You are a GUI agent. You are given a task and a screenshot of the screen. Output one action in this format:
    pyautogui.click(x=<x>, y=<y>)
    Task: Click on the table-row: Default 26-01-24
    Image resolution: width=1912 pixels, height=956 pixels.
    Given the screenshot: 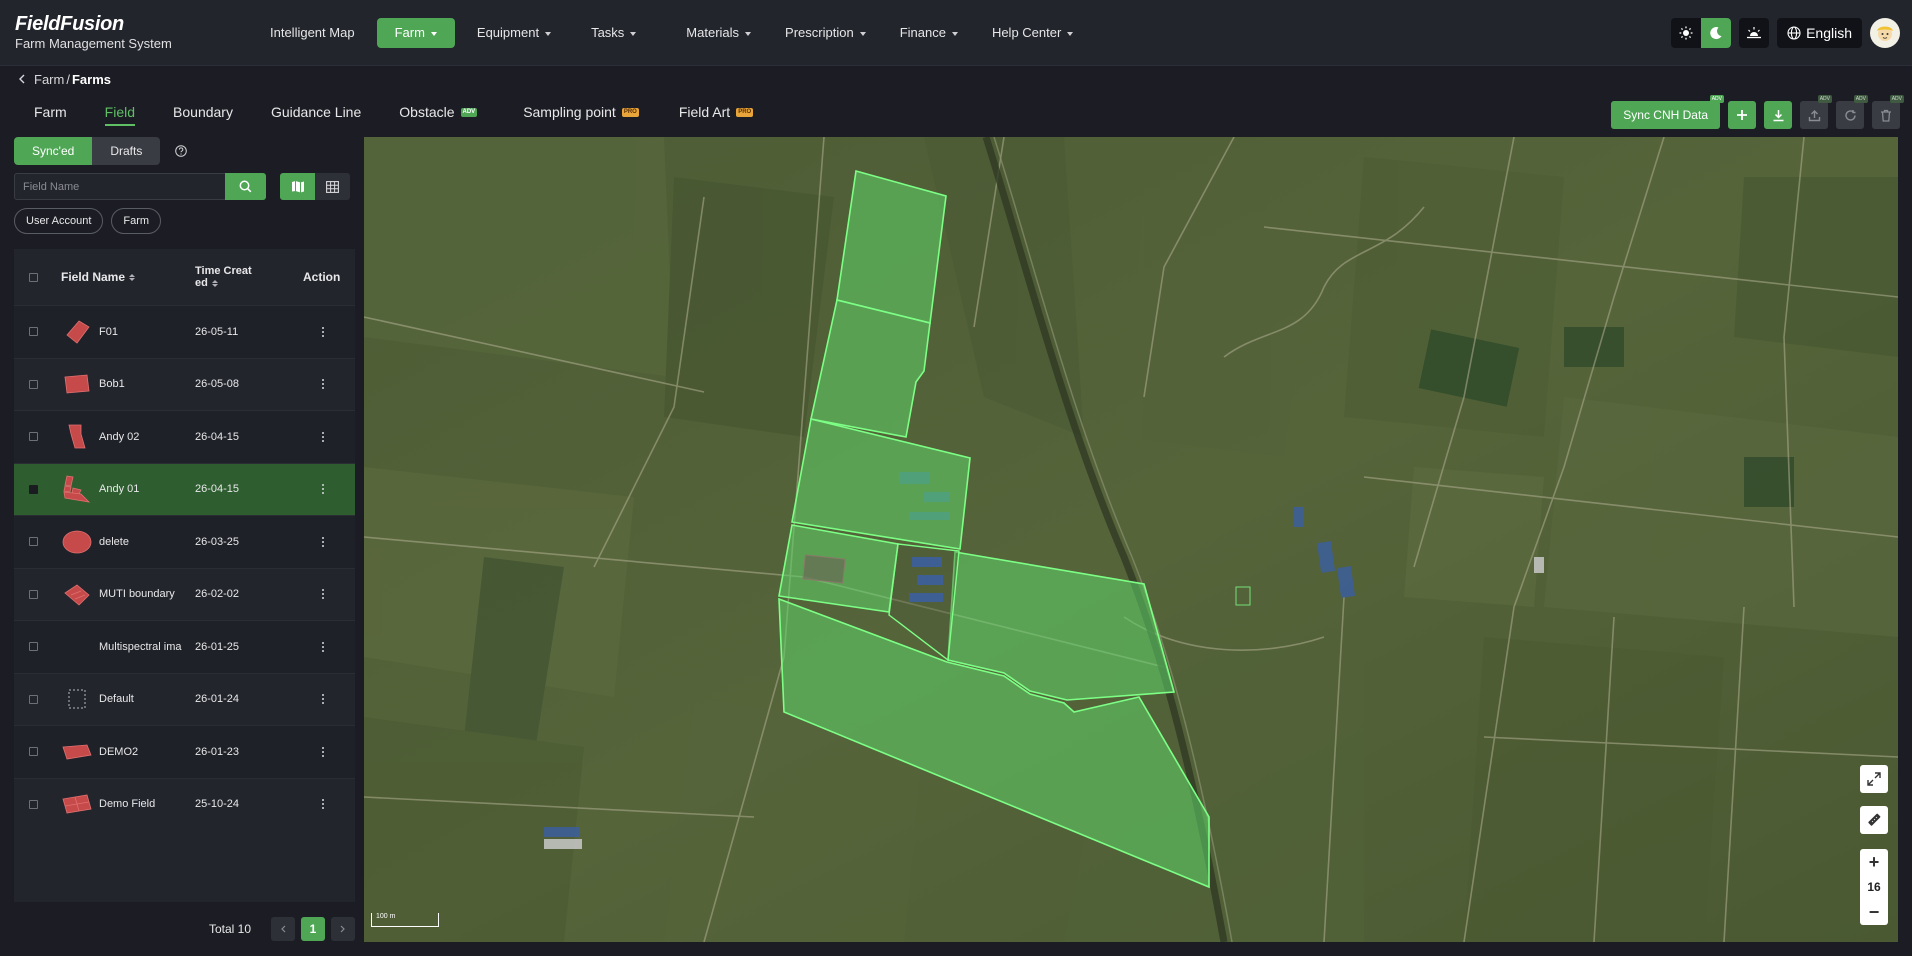 What is the action you would take?
    pyautogui.click(x=184, y=699)
    